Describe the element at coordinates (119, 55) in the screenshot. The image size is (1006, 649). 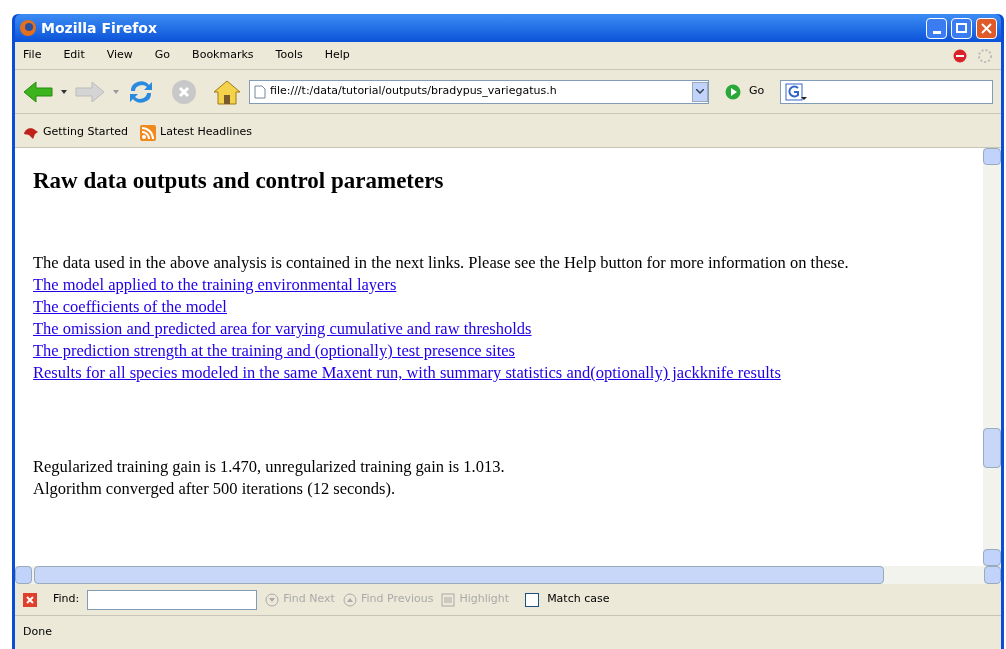
I see `menu-item: View` at that location.